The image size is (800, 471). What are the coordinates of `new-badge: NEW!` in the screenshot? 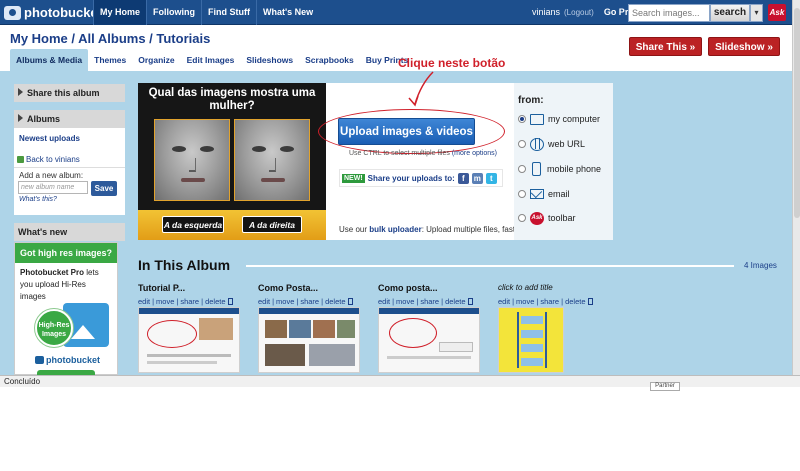 It's located at (353, 178).